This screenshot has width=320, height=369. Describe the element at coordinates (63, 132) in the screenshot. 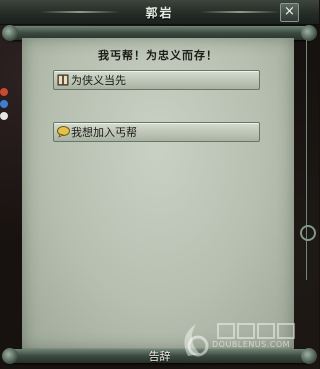

I see `chat-bubble-icon` at that location.